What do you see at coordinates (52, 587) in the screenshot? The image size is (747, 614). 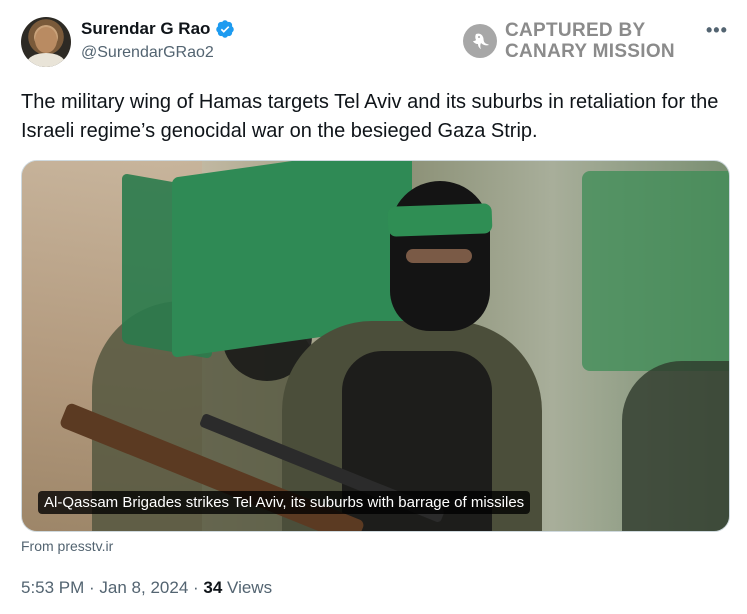 I see `tweet-time: 5:53 PM` at bounding box center [52, 587].